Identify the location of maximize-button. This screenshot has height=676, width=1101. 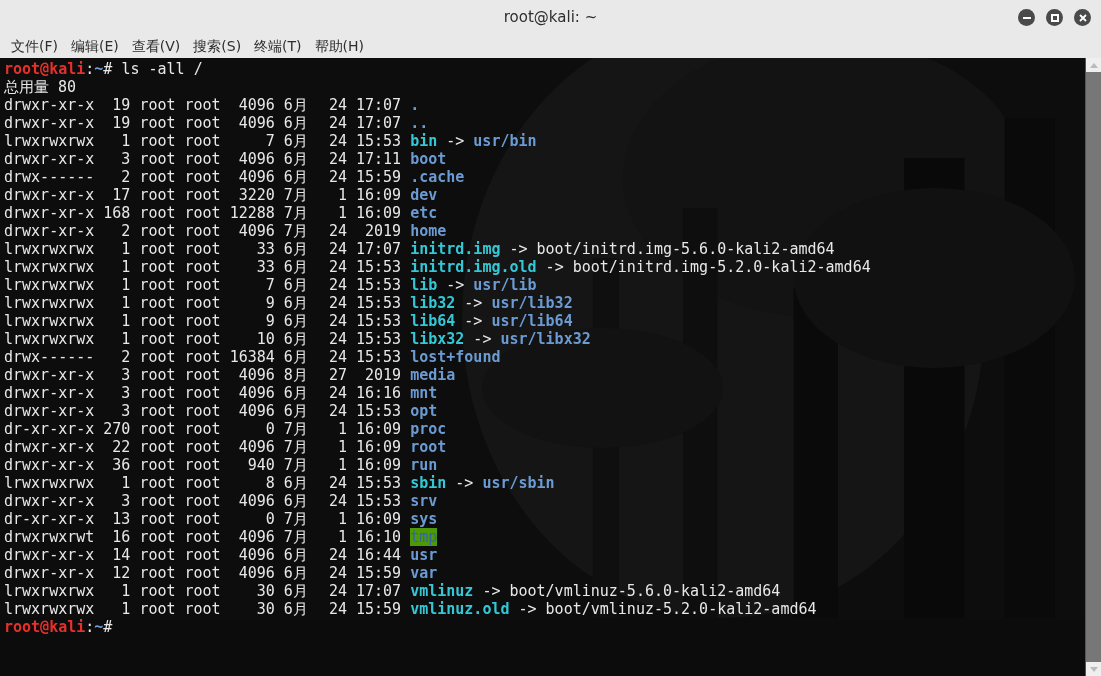
(1054, 17).